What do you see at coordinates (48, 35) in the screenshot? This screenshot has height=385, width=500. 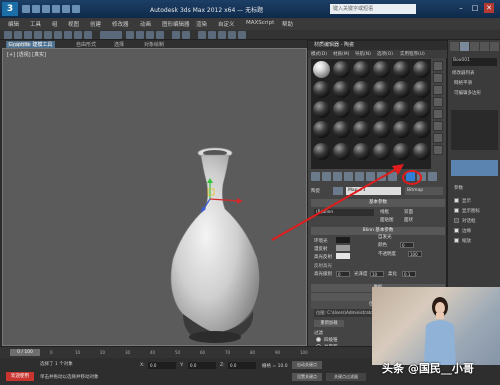 I see `select-icon` at bounding box center [48, 35].